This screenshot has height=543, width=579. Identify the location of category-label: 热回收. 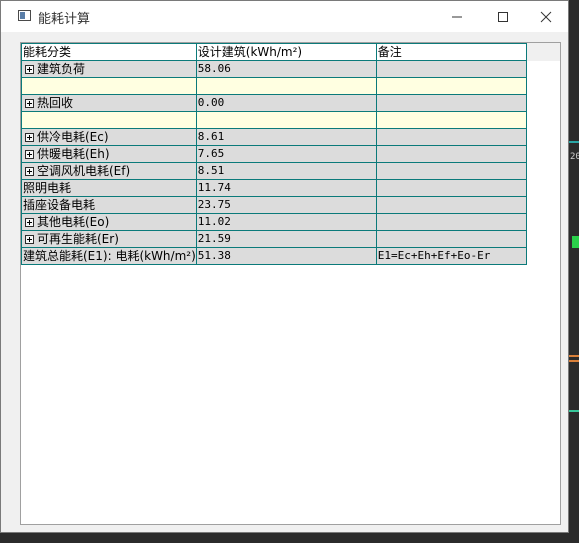
(55, 103).